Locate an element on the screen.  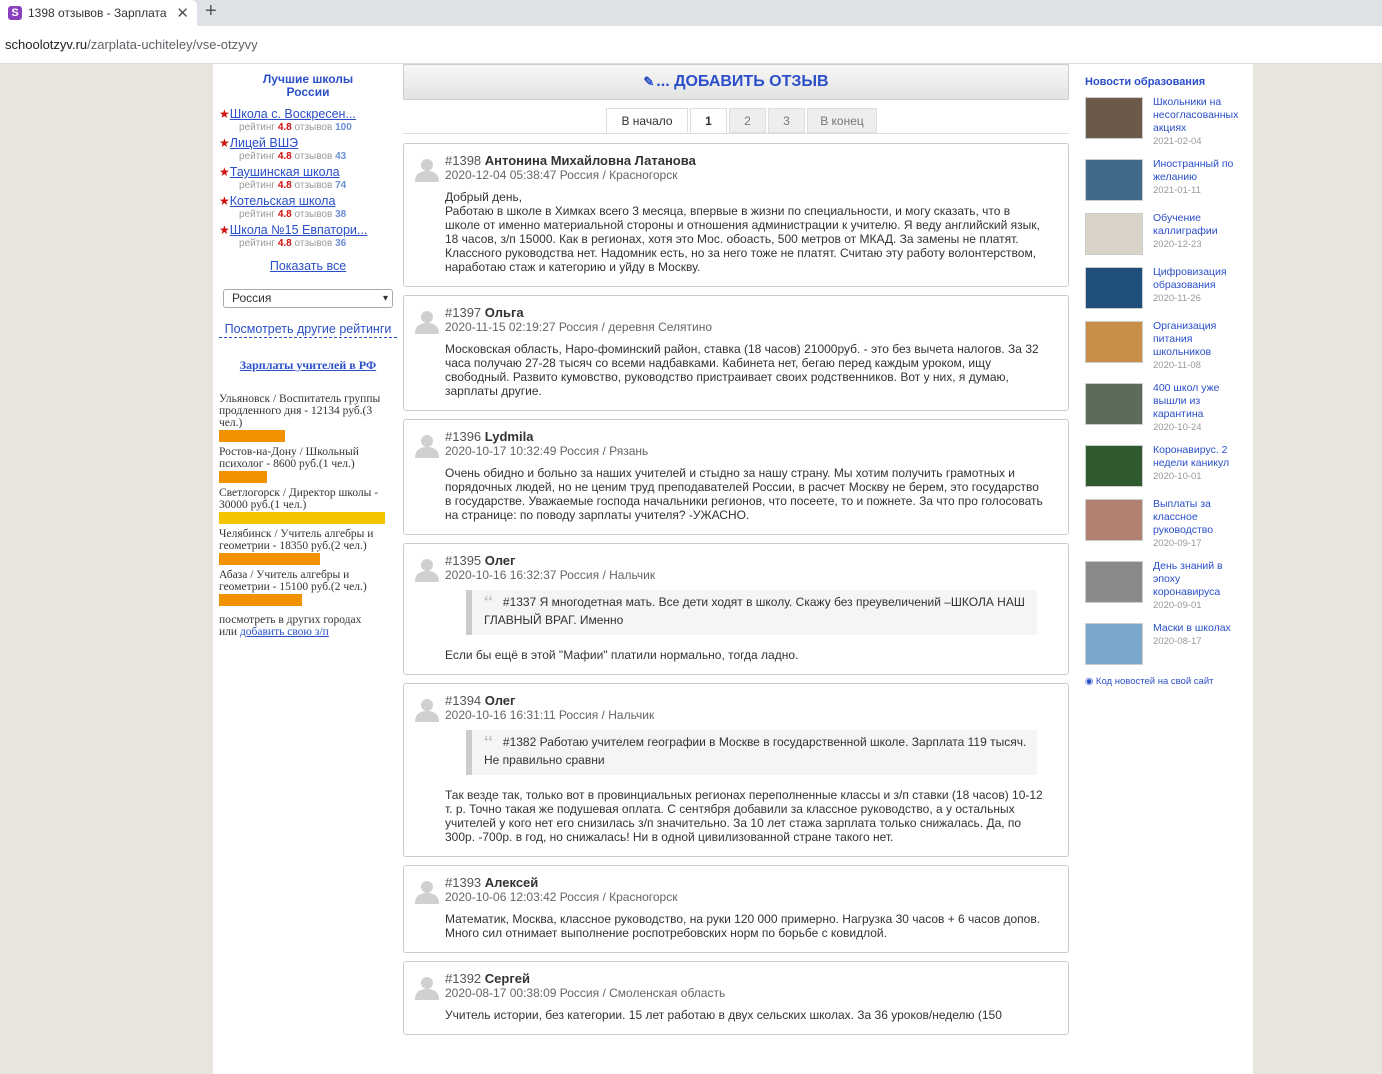
news-item: Коронавирус. 2 недели каникул 2020-10-01 is located at coordinates (1165, 466).